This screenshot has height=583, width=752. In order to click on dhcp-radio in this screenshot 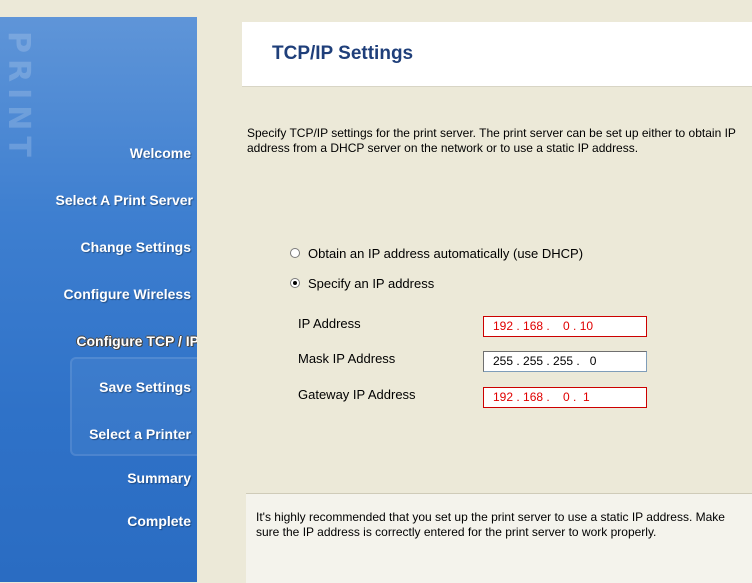, I will do `click(295, 253)`.